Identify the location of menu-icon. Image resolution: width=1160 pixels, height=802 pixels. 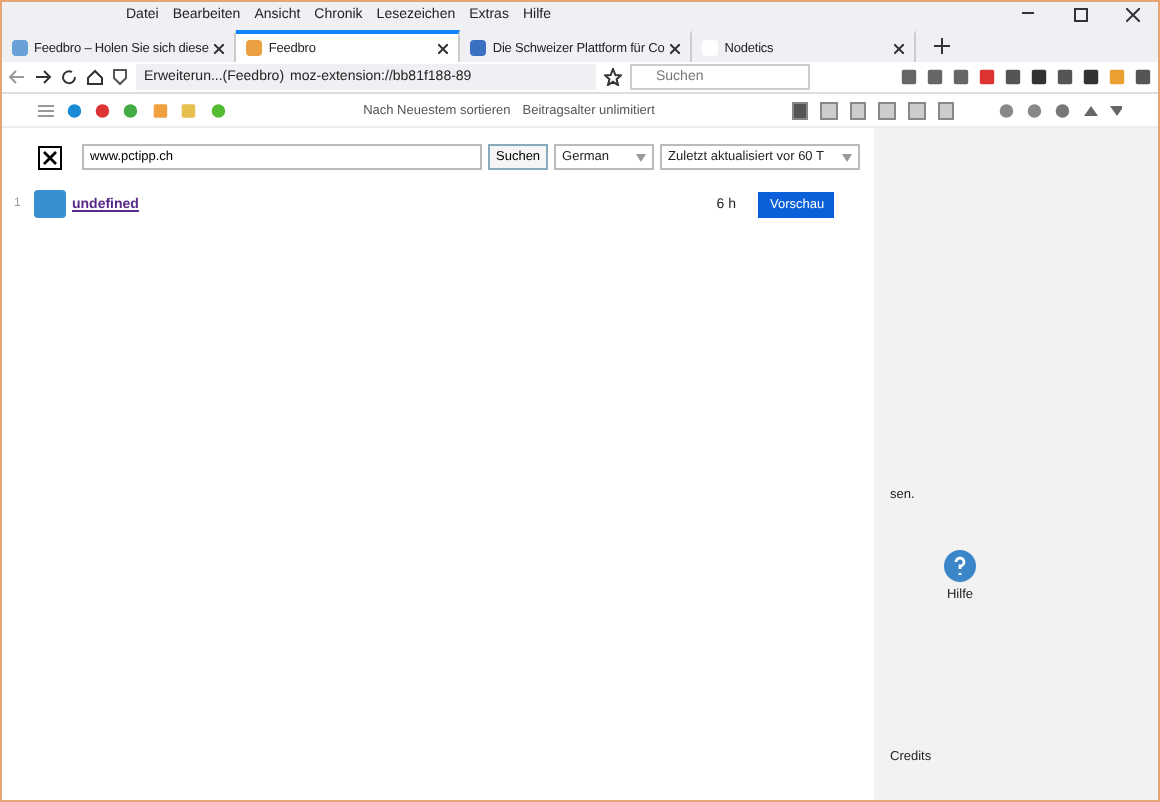
(46, 110).